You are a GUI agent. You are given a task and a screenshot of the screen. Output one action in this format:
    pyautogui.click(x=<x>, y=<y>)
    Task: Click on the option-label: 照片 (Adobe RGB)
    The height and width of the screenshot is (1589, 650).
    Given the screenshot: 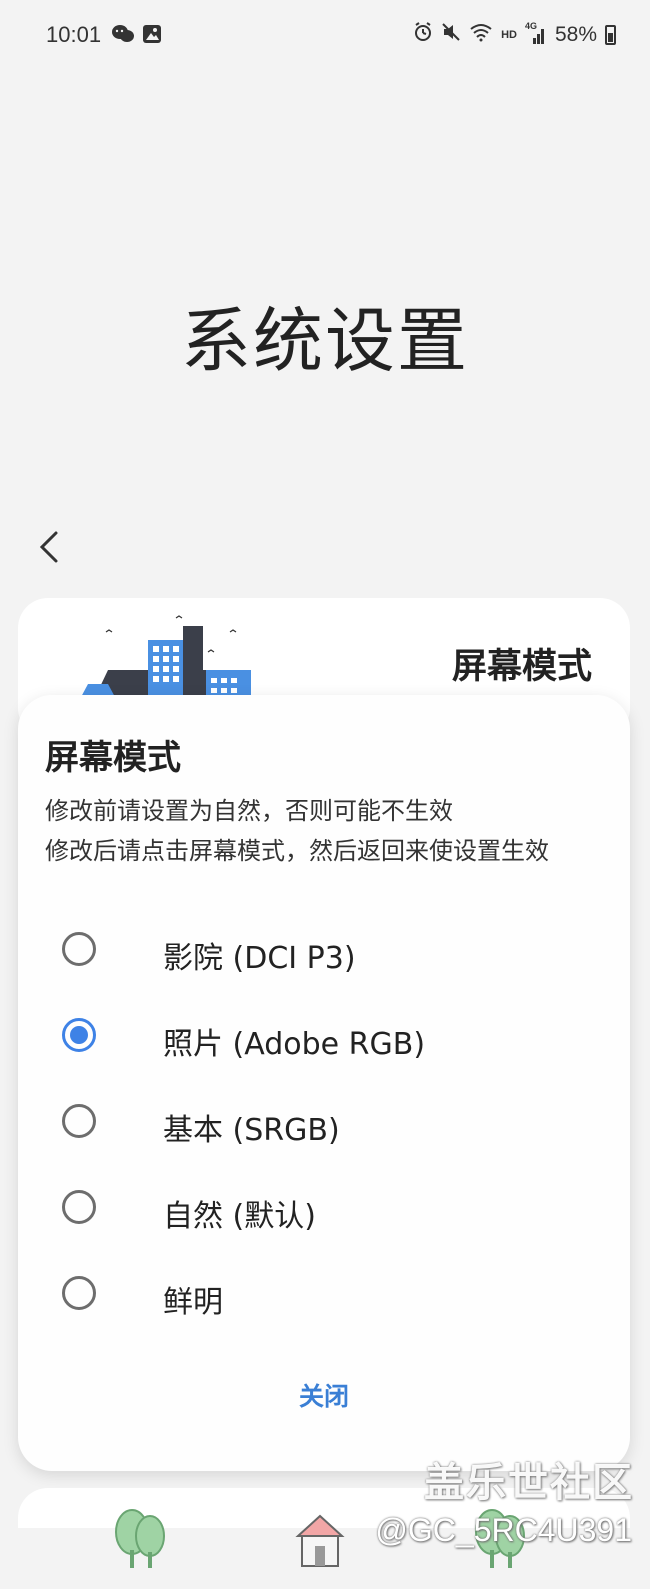 What is the action you would take?
    pyautogui.click(x=294, y=1044)
    